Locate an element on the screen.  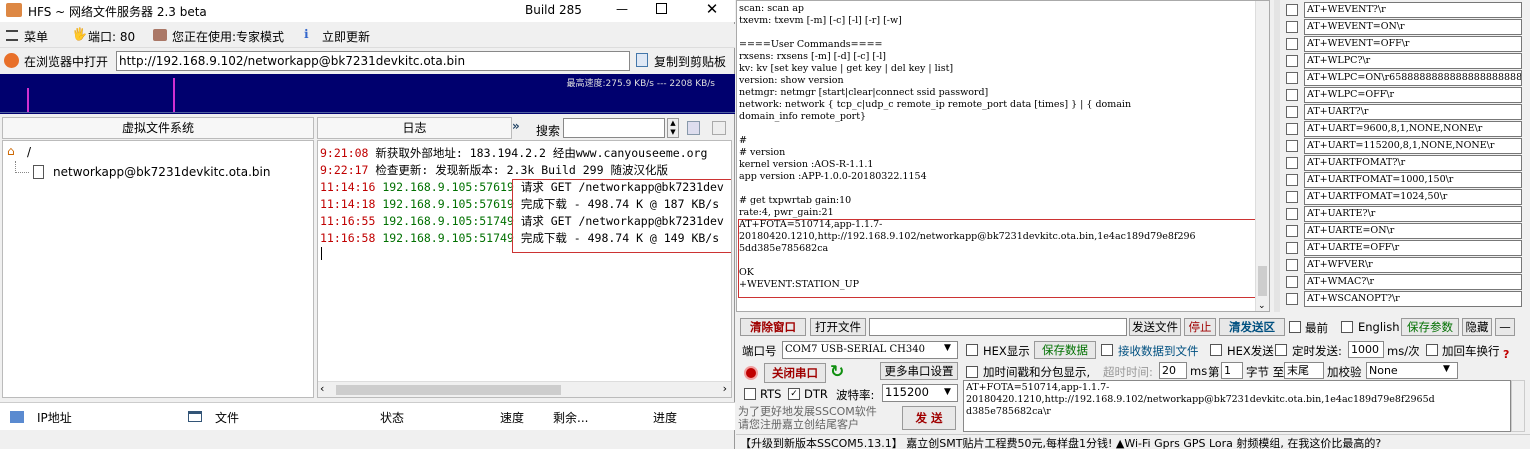
command-field: AT+WSCANOPT?\r is located at coordinates (1413, 299).